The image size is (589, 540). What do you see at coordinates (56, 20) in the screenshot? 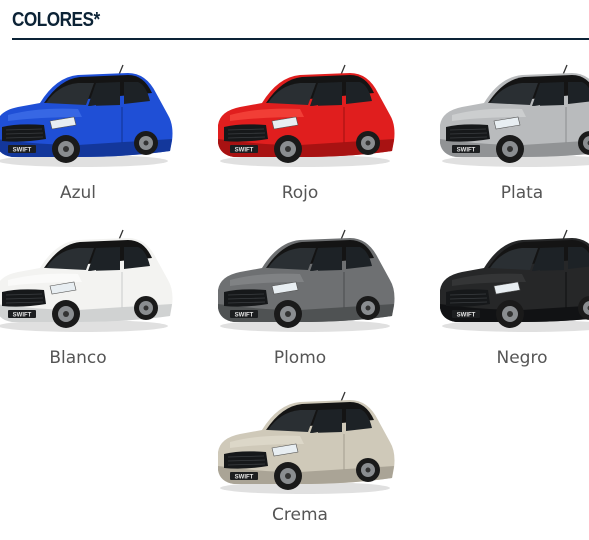
I see `section-title: COLORES*` at bounding box center [56, 20].